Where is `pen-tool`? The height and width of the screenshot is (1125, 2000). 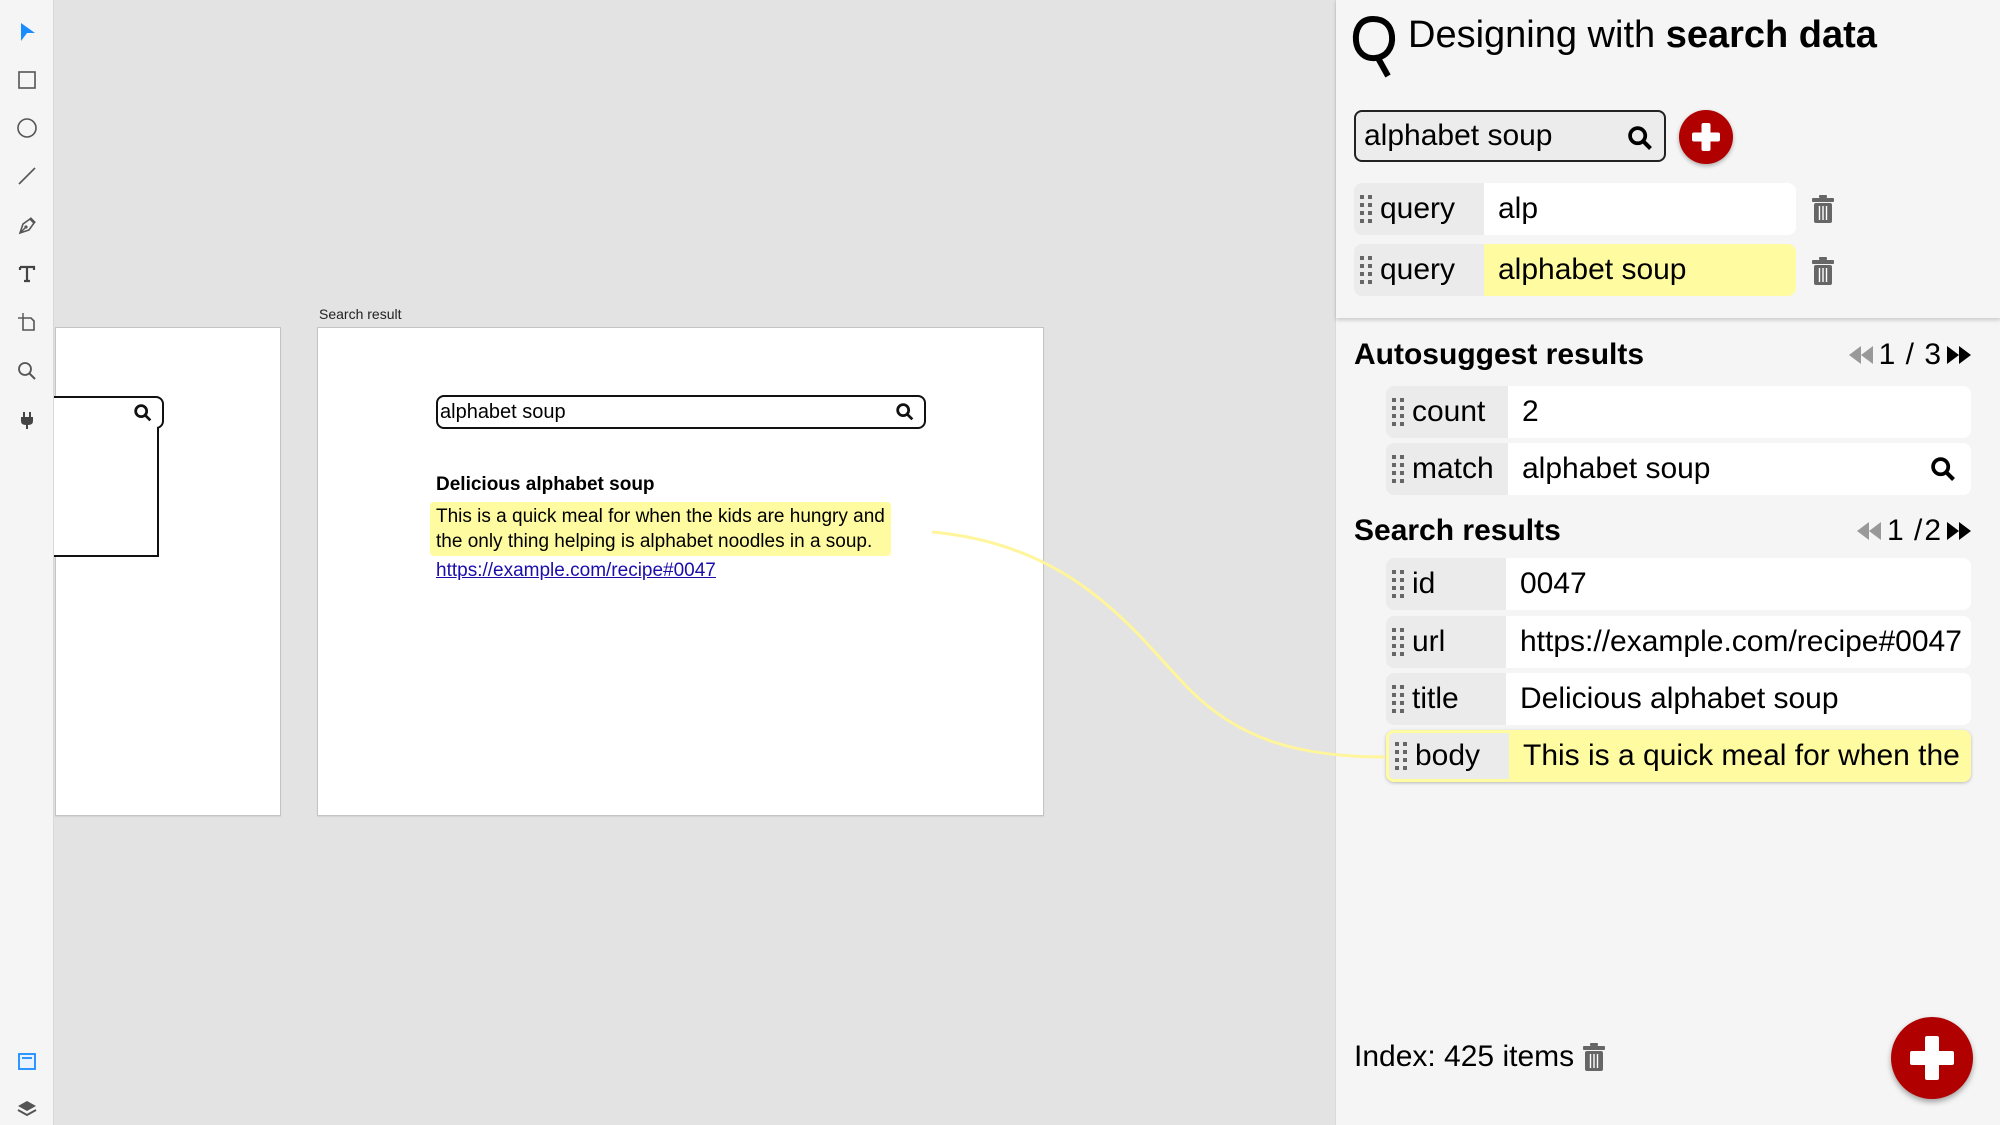
pen-tool is located at coordinates (27, 226).